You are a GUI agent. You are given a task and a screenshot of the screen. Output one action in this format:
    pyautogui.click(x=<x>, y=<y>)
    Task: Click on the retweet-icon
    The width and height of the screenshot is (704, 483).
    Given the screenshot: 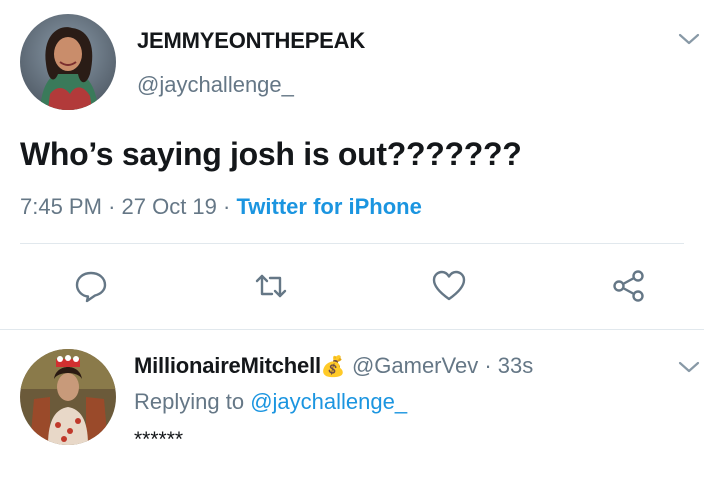 What is the action you would take?
    pyautogui.click(x=271, y=286)
    